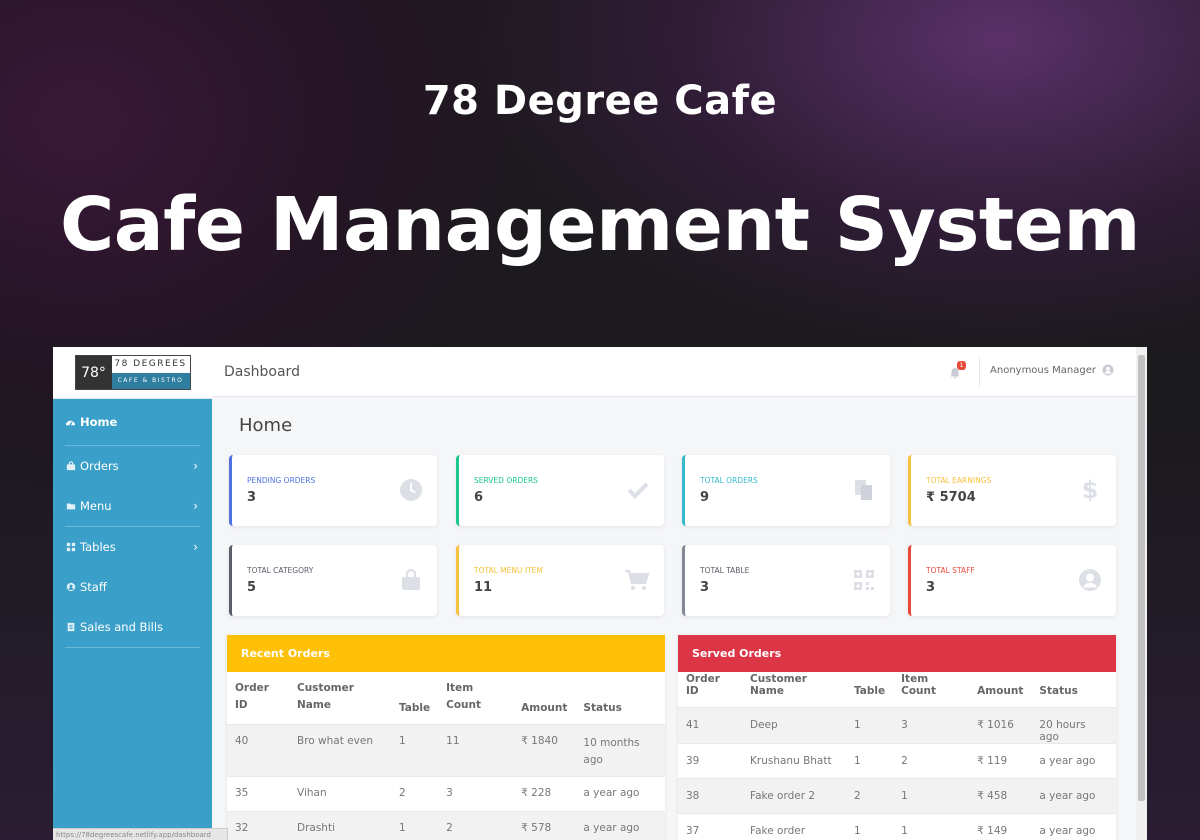 This screenshot has height=840, width=1200. What do you see at coordinates (637, 579) in the screenshot?
I see `cart-icon` at bounding box center [637, 579].